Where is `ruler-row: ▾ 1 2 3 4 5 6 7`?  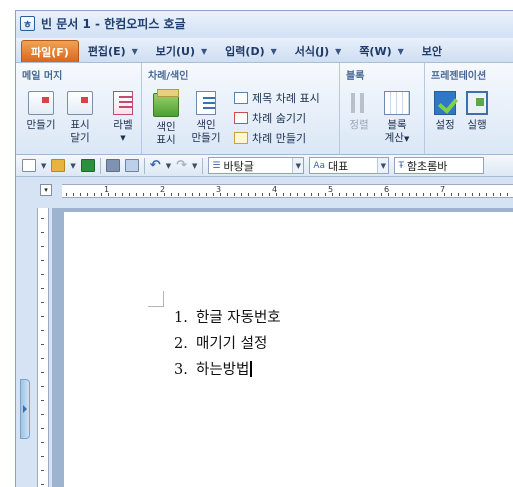
ruler-row: ▾ 1 2 3 4 5 6 7 is located at coordinates (264, 193).